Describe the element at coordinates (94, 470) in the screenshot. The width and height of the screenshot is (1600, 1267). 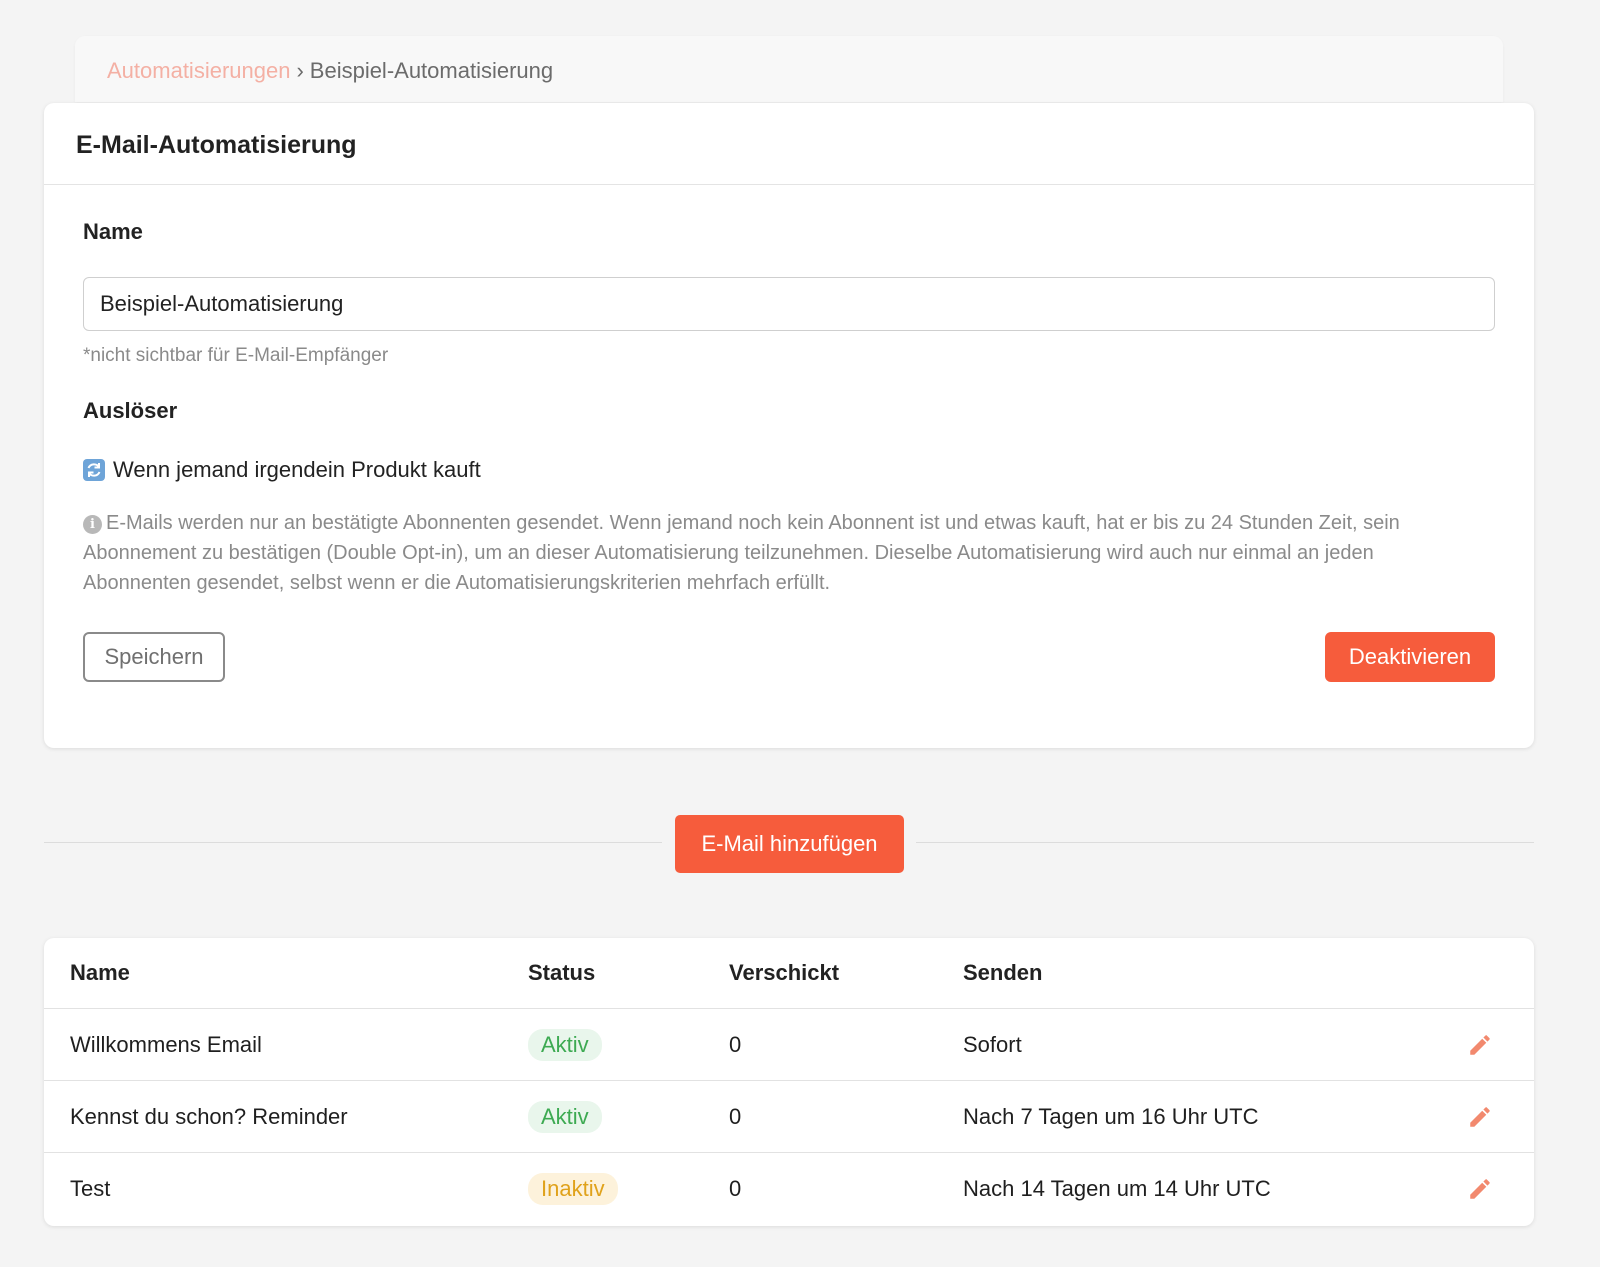
I see `refresh-icon` at that location.